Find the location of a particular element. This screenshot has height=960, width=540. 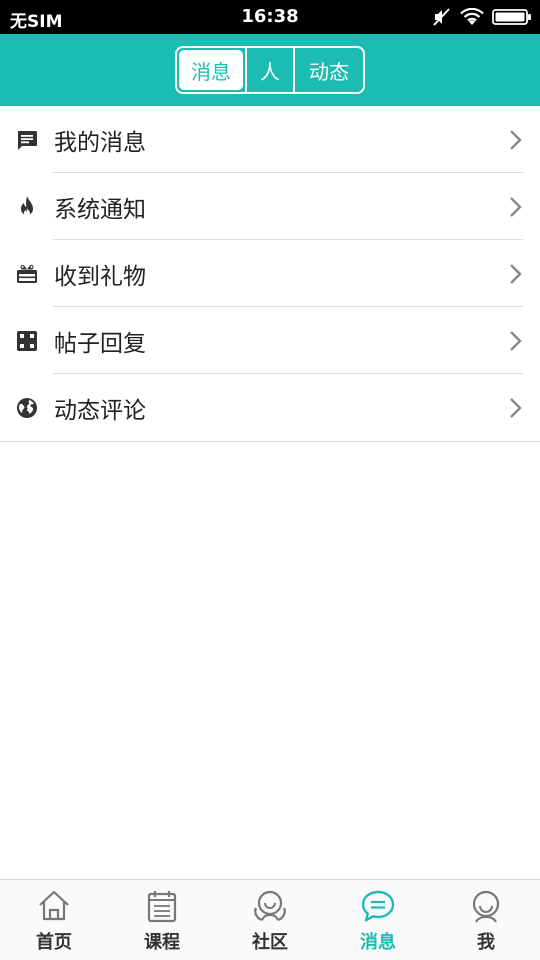

gift-icon is located at coordinates (27, 273).